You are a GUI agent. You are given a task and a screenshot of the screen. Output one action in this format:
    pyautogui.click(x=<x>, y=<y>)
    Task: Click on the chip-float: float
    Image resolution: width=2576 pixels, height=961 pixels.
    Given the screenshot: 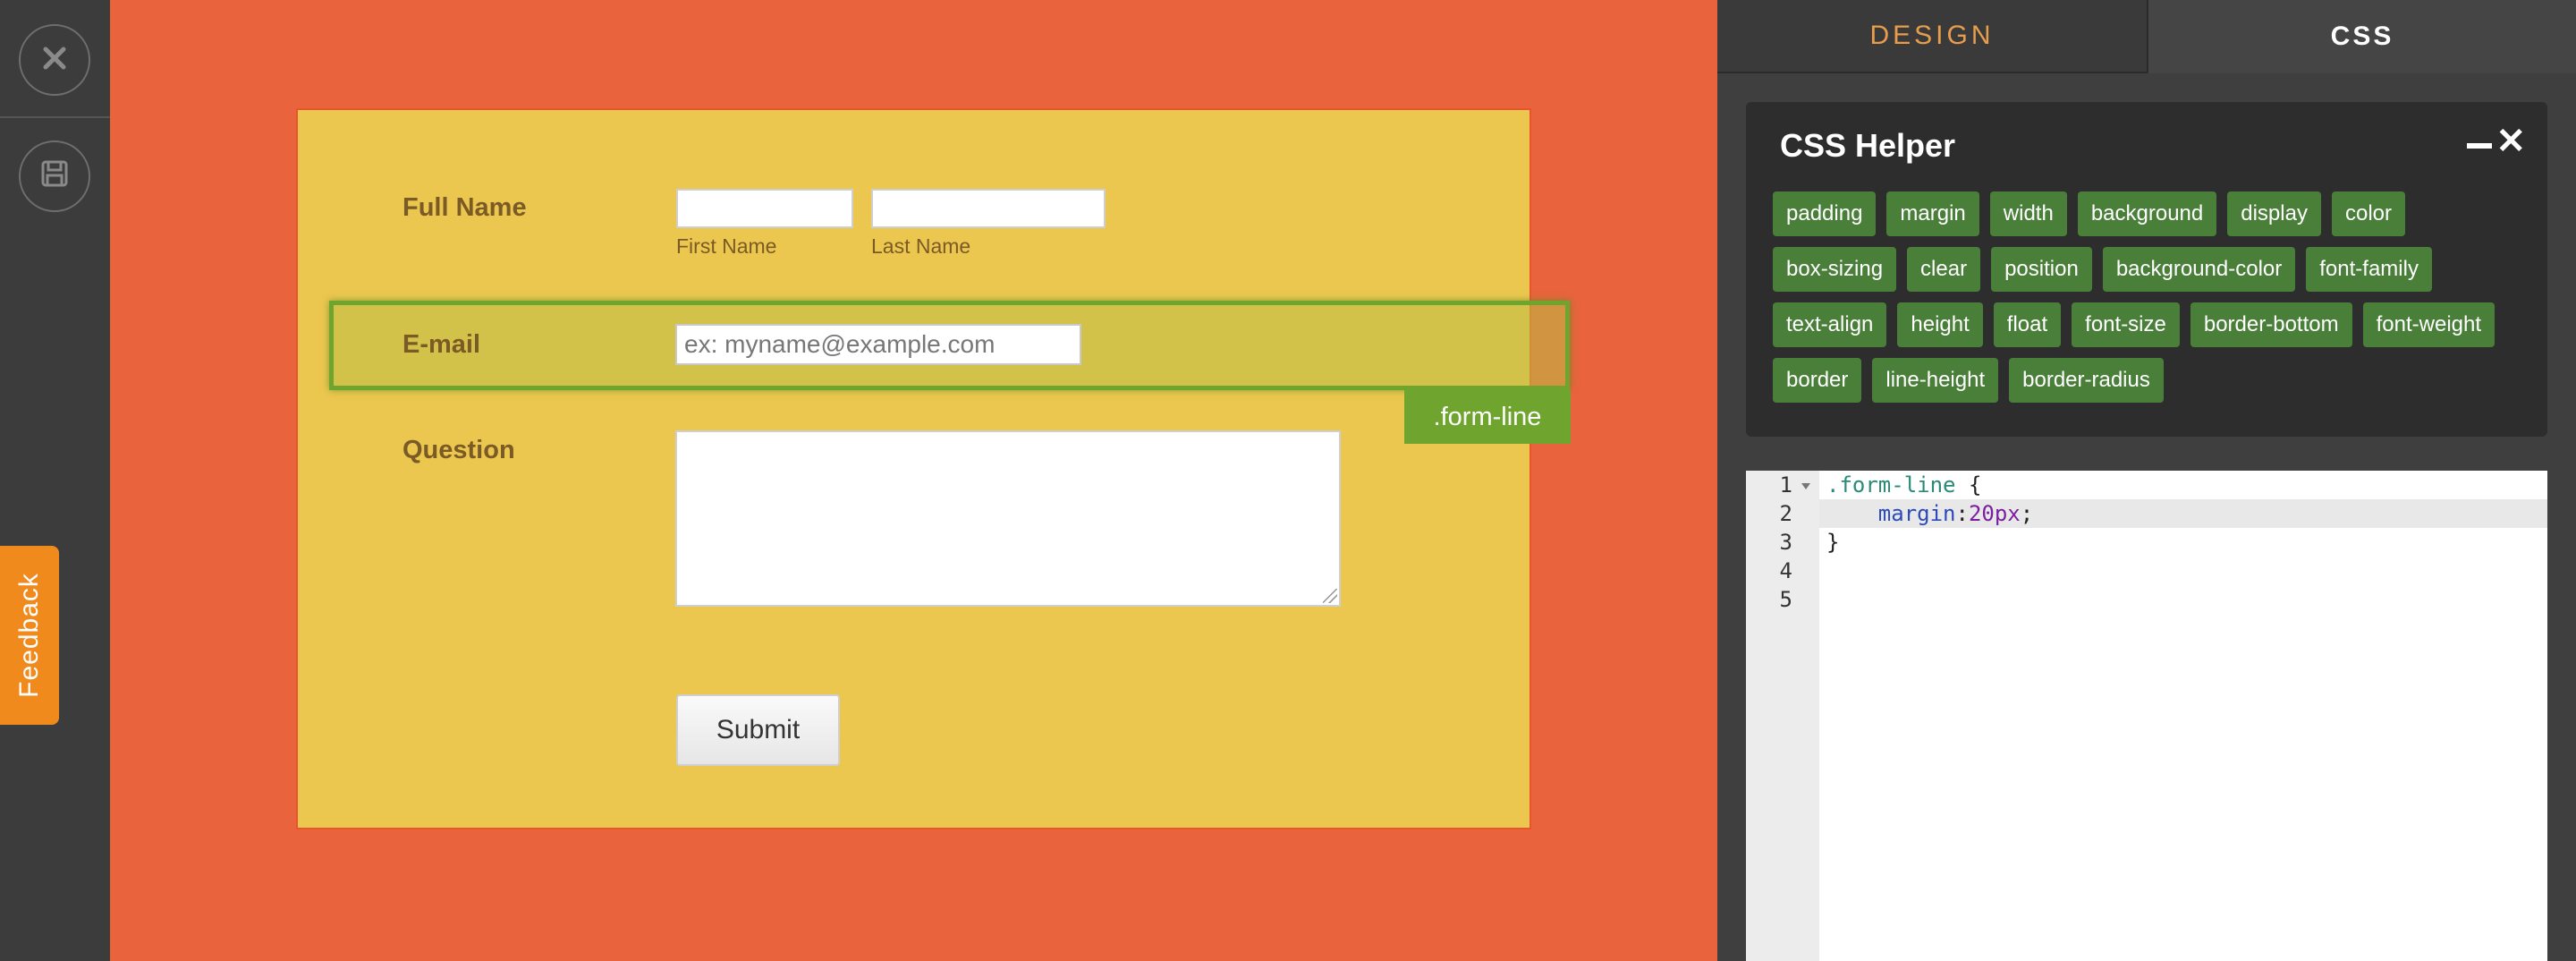 What is the action you would take?
    pyautogui.click(x=2027, y=324)
    